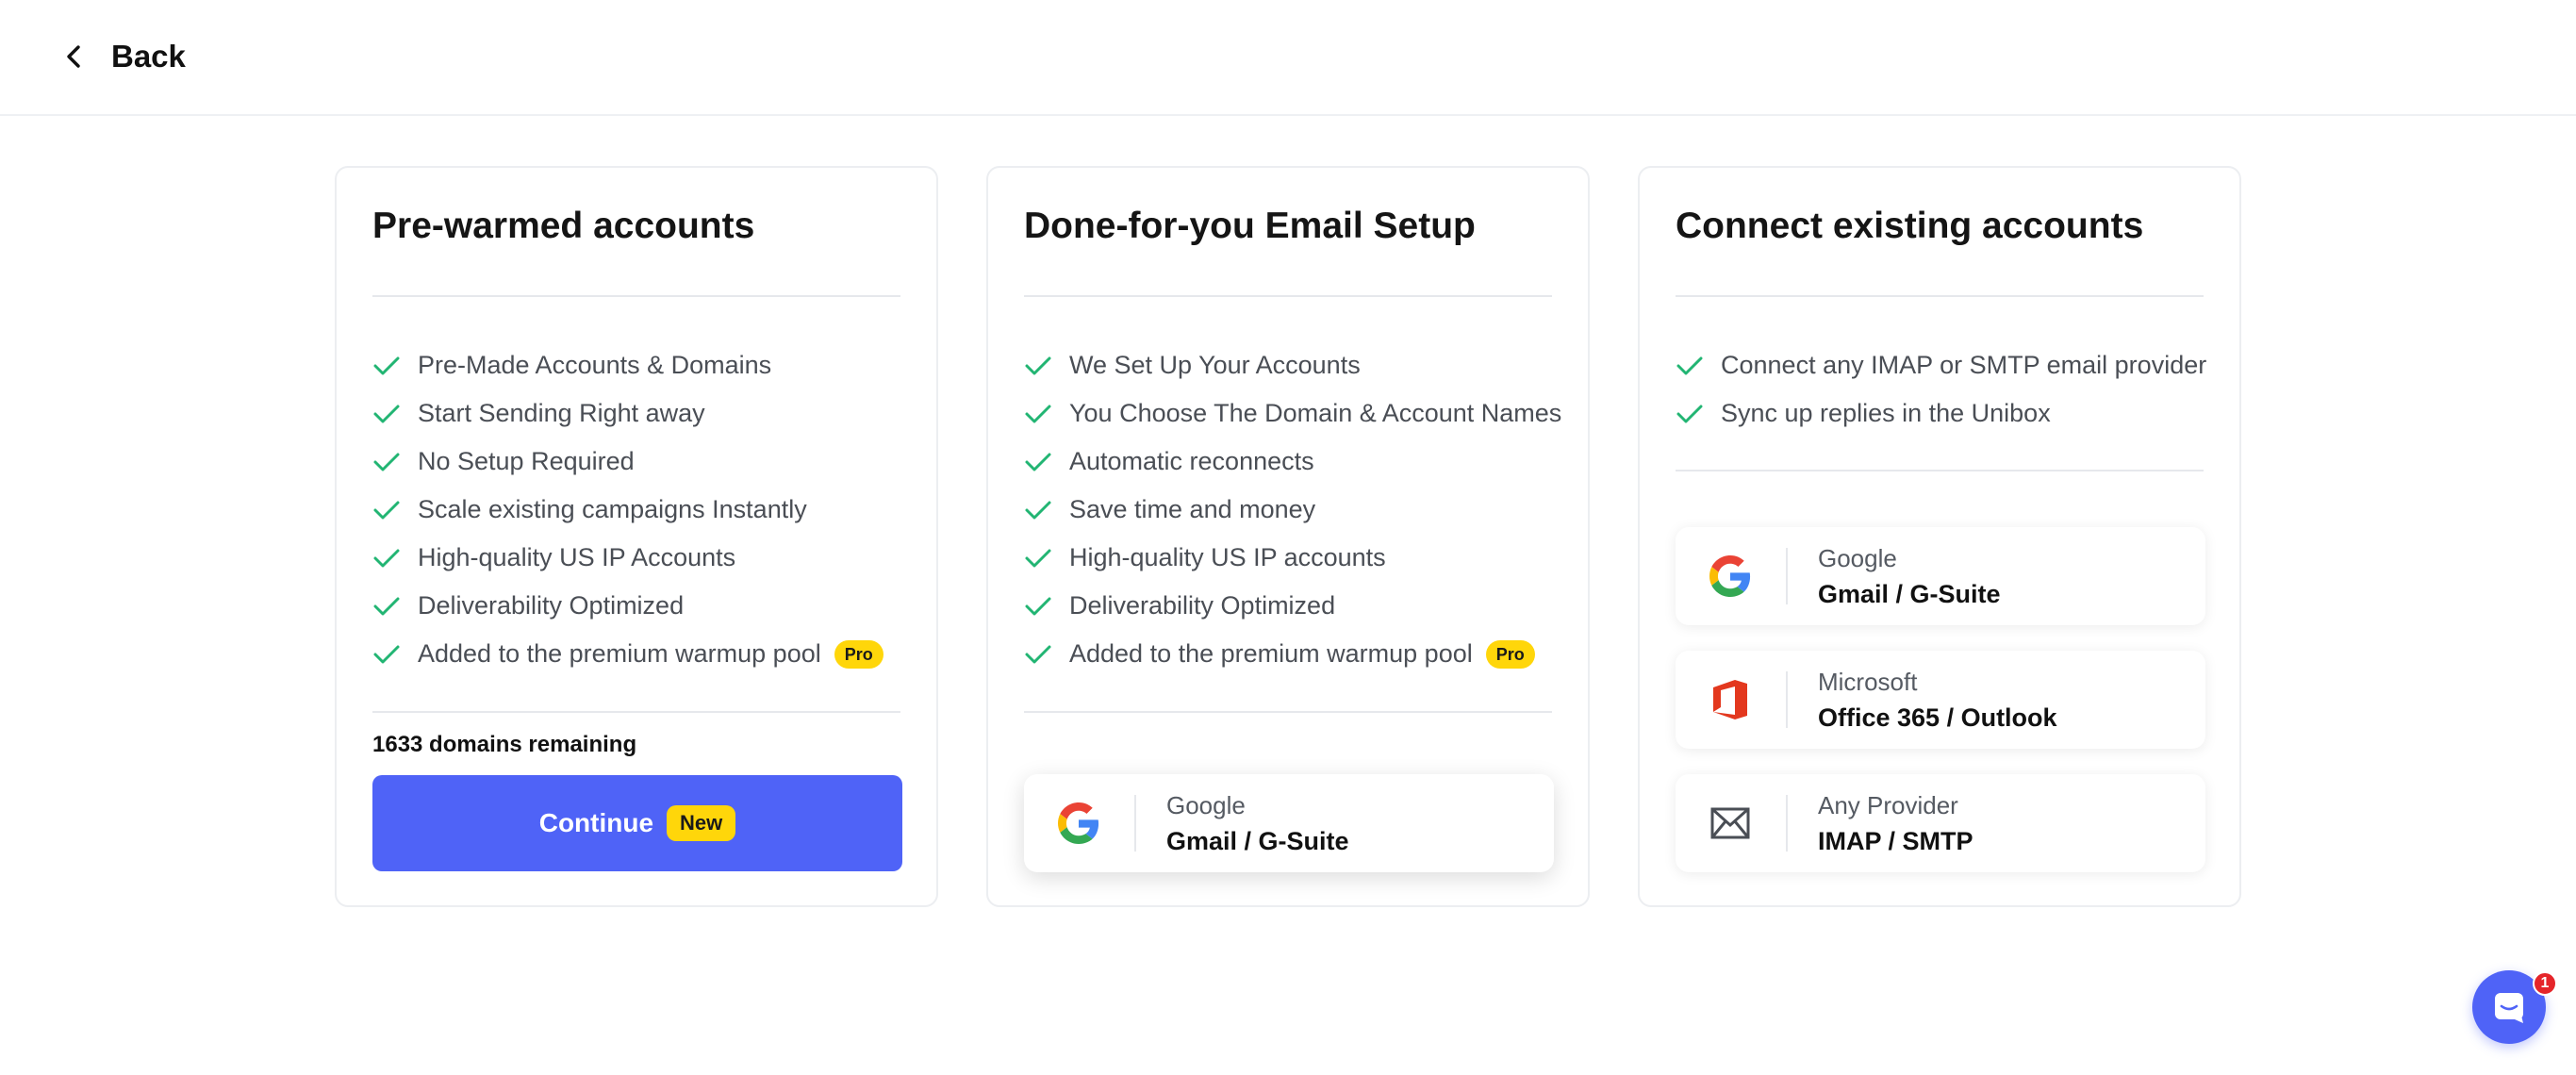 Image resolution: width=2576 pixels, height=1075 pixels. I want to click on feature-item: You Choose The Domain & Account Names, so click(1292, 413).